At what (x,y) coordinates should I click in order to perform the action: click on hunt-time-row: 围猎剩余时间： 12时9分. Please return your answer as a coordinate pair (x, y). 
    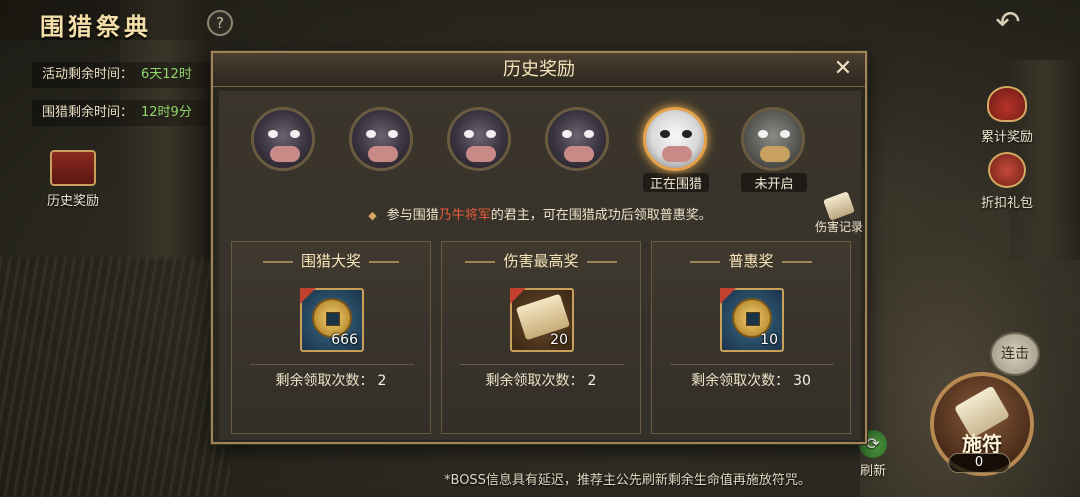
    Looking at the image, I should click on (123, 113).